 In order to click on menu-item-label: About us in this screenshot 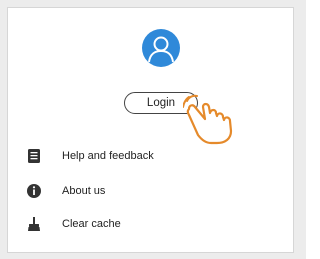, I will do `click(84, 191)`.